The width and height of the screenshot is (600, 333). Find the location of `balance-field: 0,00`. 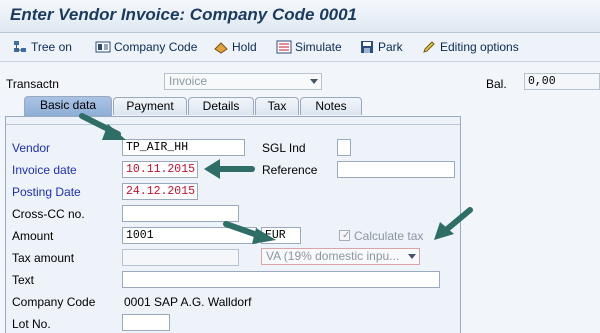

balance-field: 0,00 is located at coordinates (562, 81).